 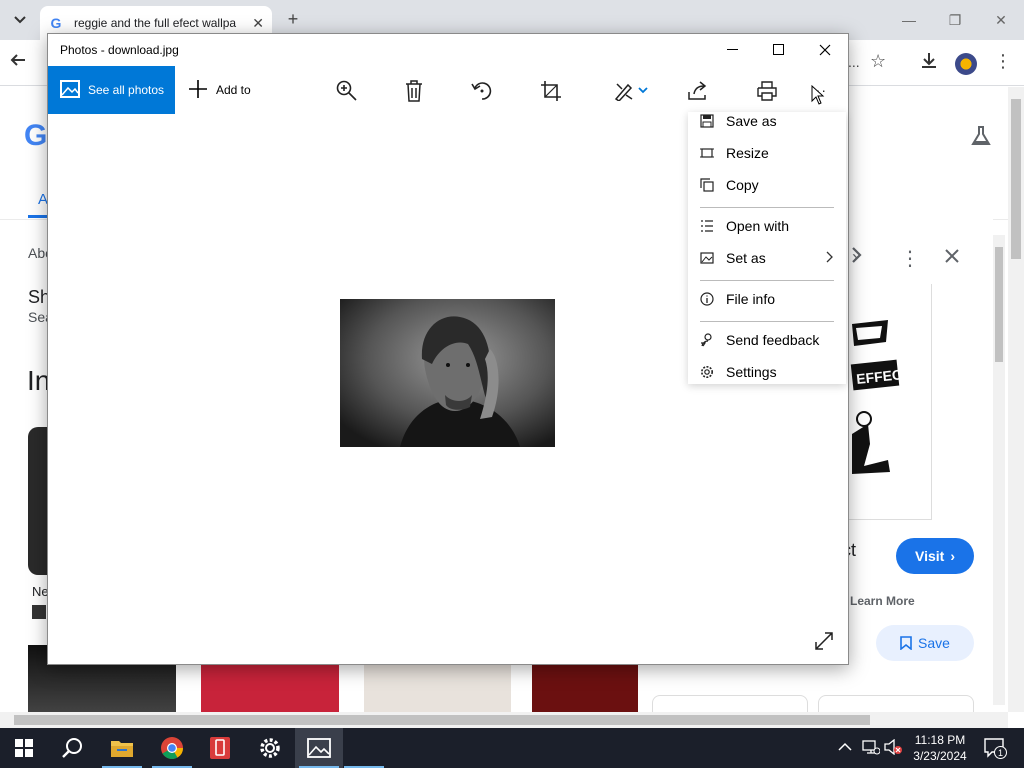 What do you see at coordinates (857, 258) in the screenshot?
I see `next-chevron-icon` at bounding box center [857, 258].